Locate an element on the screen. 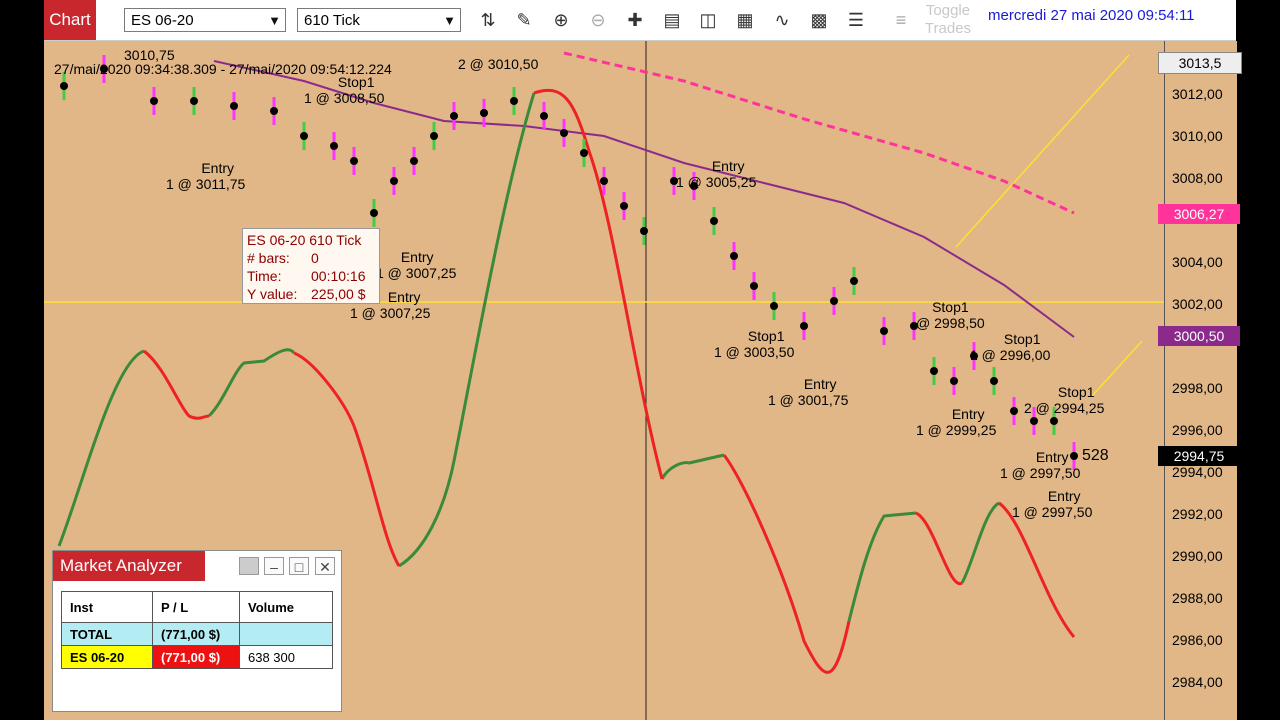  chart-trader-icon: ≡ is located at coordinates (901, 20).